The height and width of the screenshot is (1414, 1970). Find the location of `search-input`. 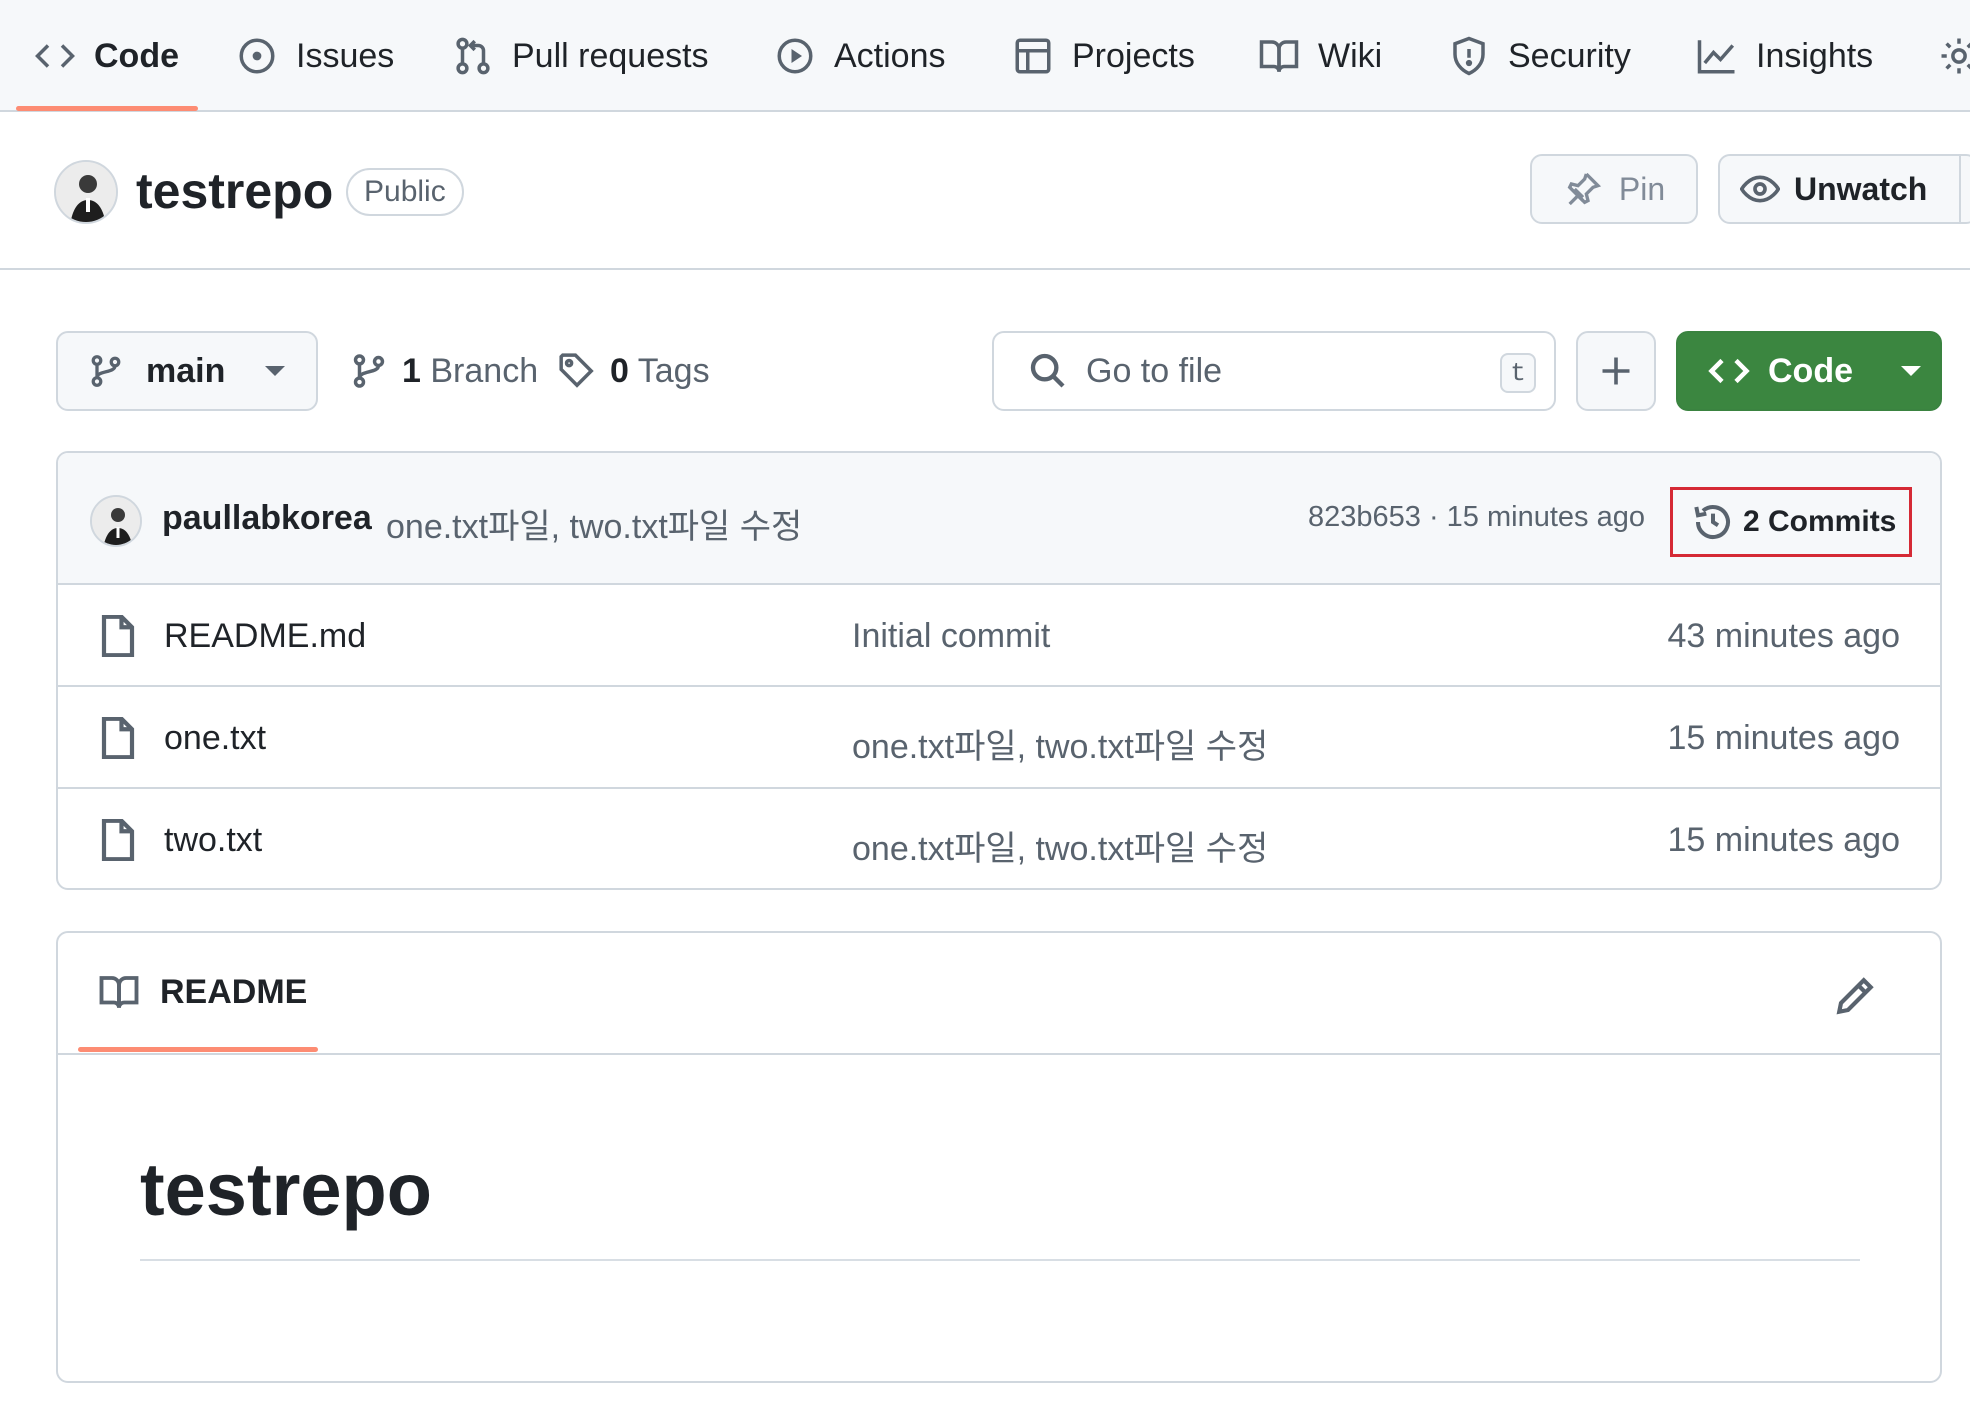

search-input is located at coordinates (1281, 371).